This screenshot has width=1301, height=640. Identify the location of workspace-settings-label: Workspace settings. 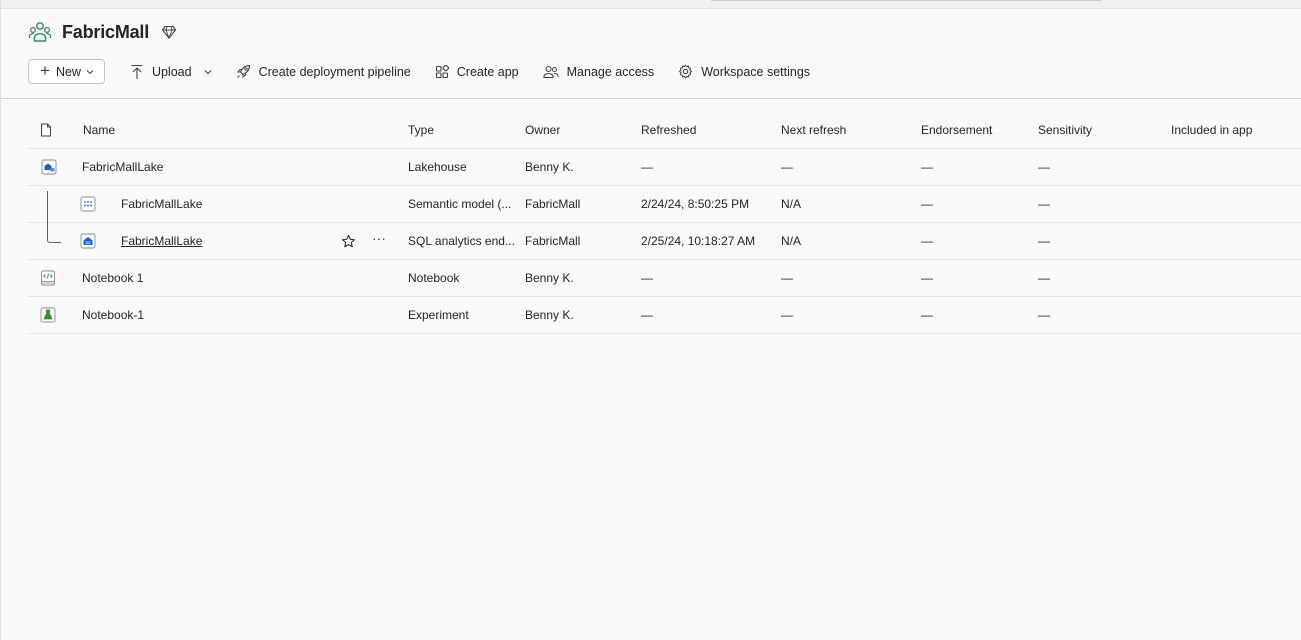
(756, 71).